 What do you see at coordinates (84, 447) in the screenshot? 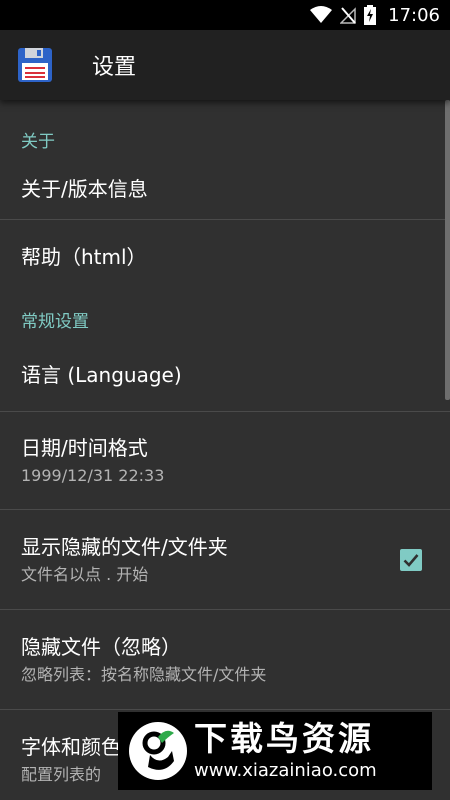
I see `pref-title: 日期/时间格式` at bounding box center [84, 447].